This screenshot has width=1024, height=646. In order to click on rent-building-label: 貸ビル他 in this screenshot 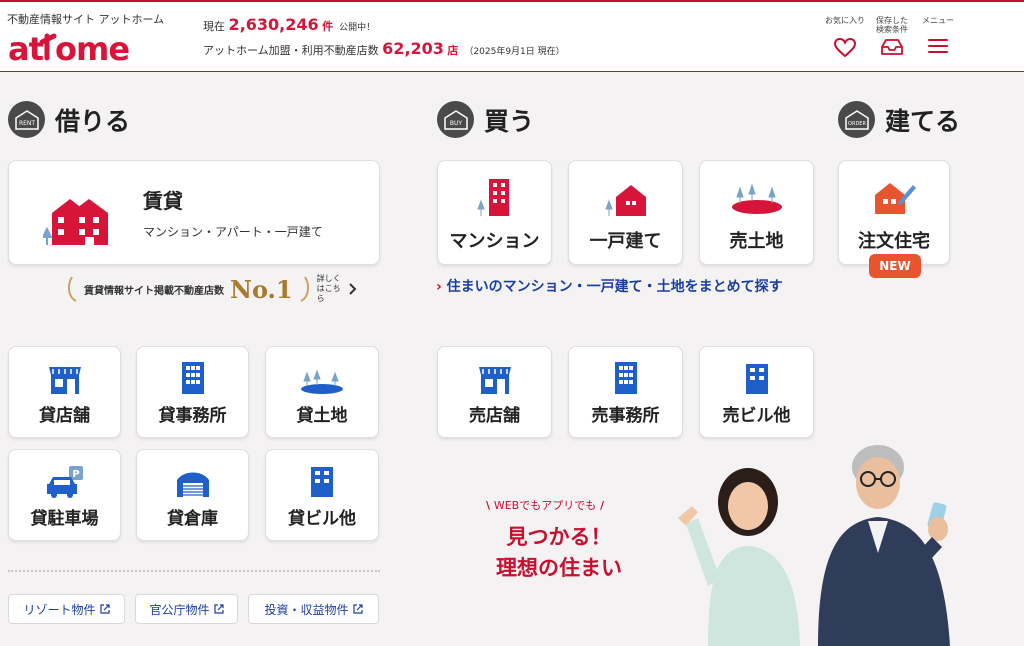, I will do `click(322, 519)`.